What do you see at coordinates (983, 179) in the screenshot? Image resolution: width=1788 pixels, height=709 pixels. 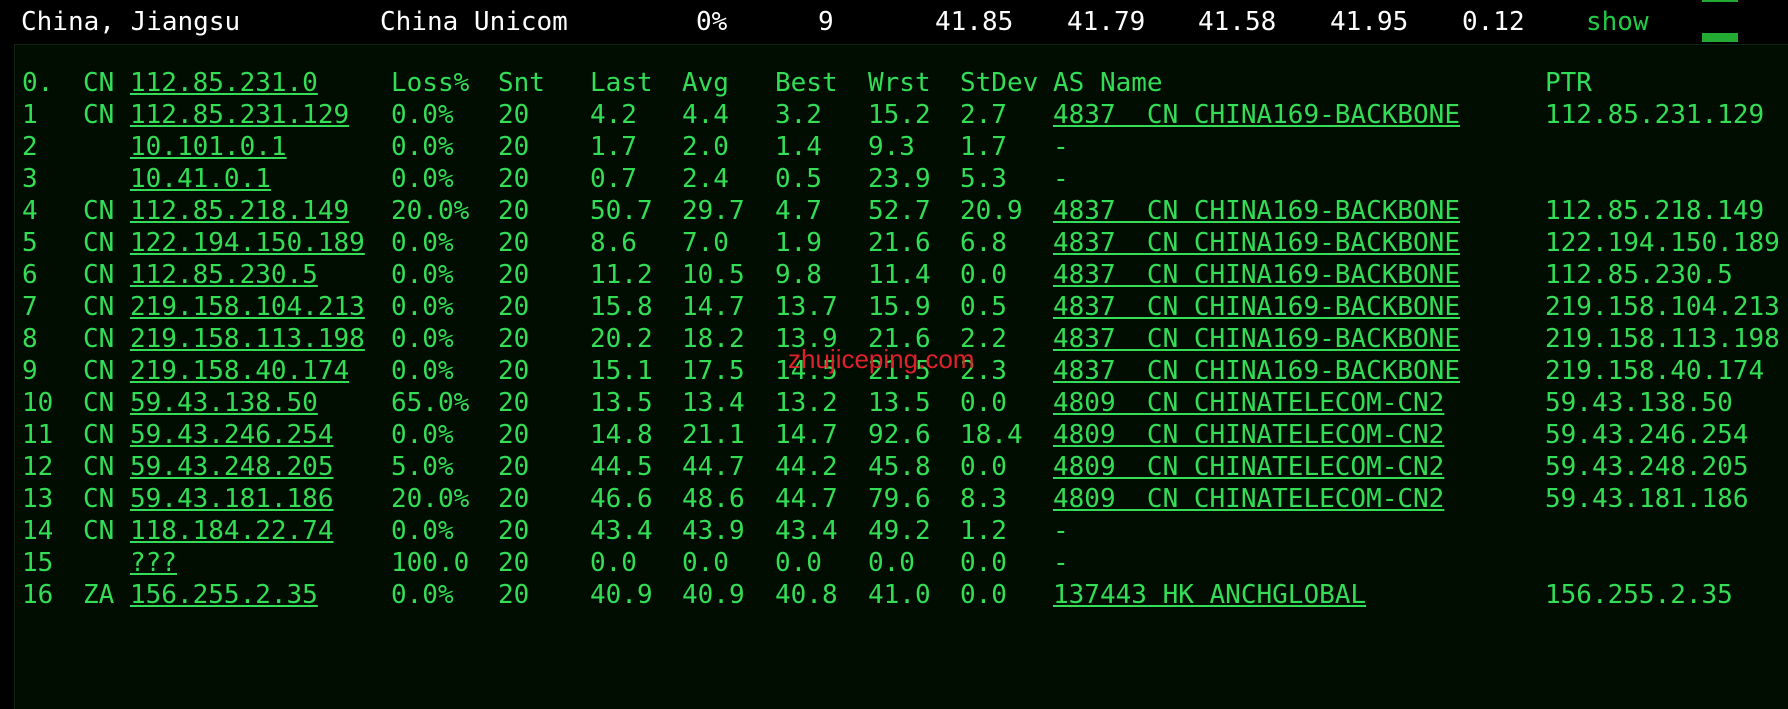 I see `stdev-ms: 5.3` at bounding box center [983, 179].